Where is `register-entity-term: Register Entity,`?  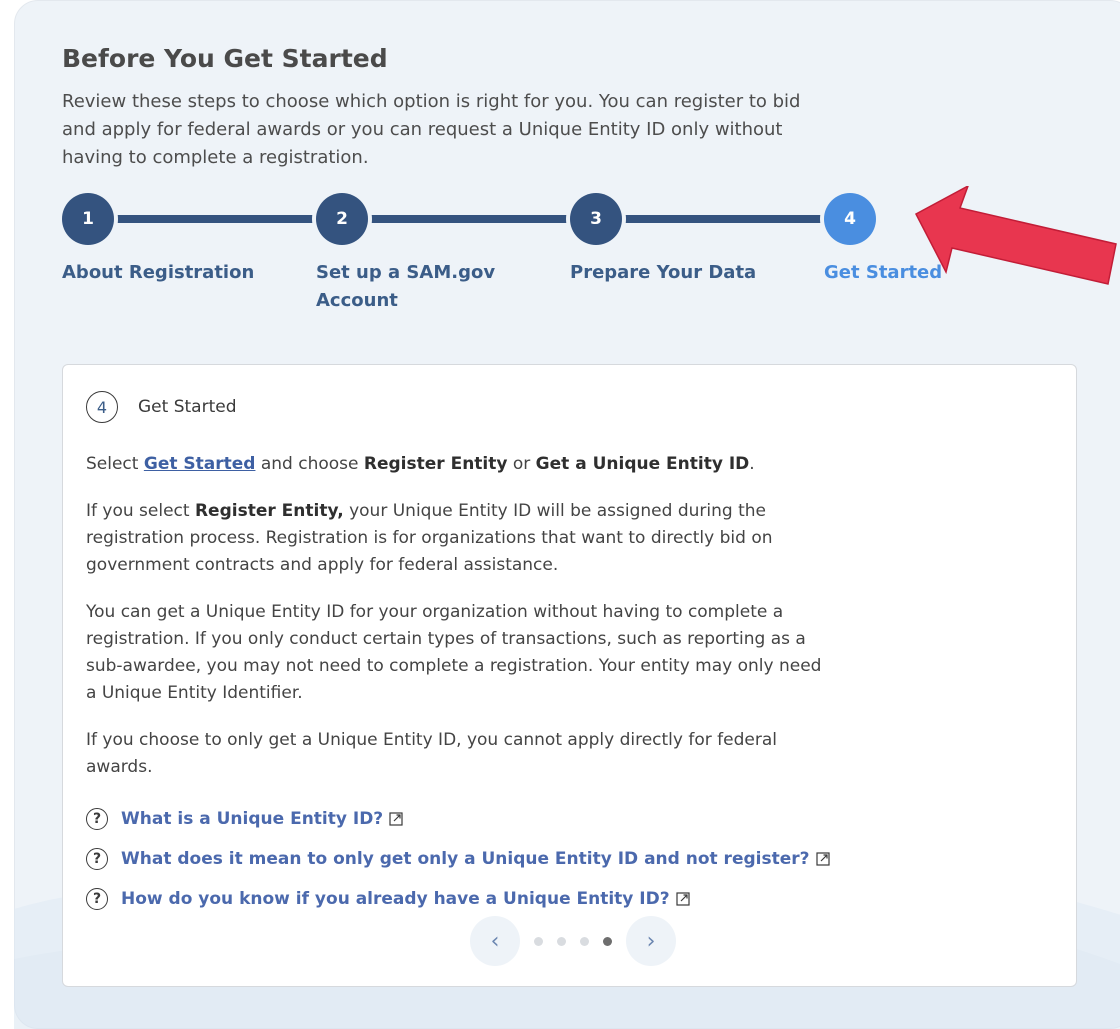 register-entity-term: Register Entity, is located at coordinates (269, 511).